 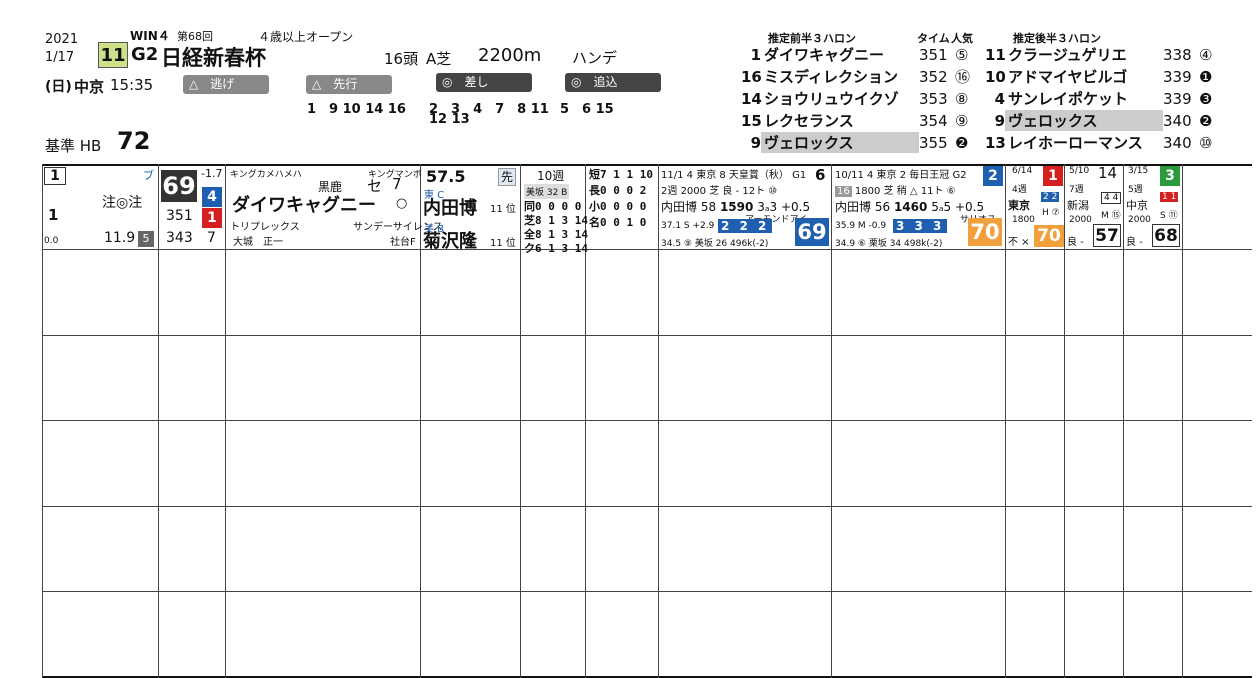 I want to click on race-grade: G2, so click(x=145, y=54).